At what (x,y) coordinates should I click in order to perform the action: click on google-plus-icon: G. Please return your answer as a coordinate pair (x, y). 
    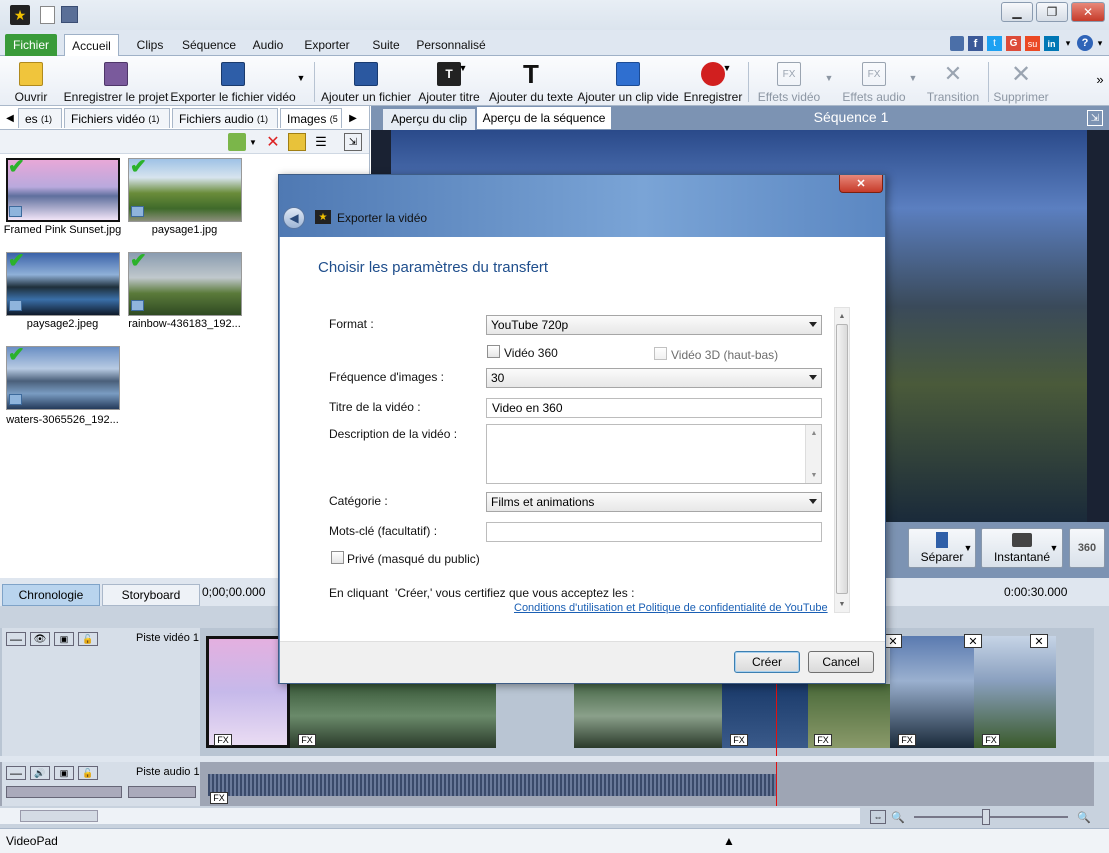
    Looking at the image, I should click on (1013, 43).